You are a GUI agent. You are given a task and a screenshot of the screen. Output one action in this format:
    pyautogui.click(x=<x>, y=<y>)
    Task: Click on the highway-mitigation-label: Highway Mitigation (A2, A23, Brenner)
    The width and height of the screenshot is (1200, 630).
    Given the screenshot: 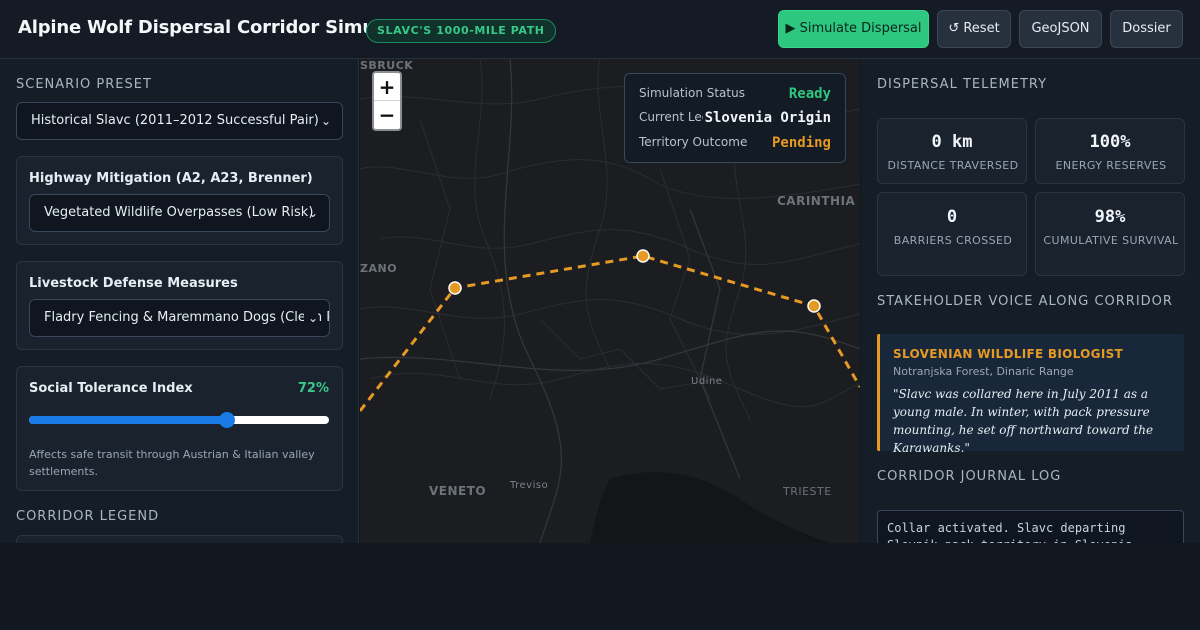 What is the action you would take?
    pyautogui.click(x=171, y=178)
    